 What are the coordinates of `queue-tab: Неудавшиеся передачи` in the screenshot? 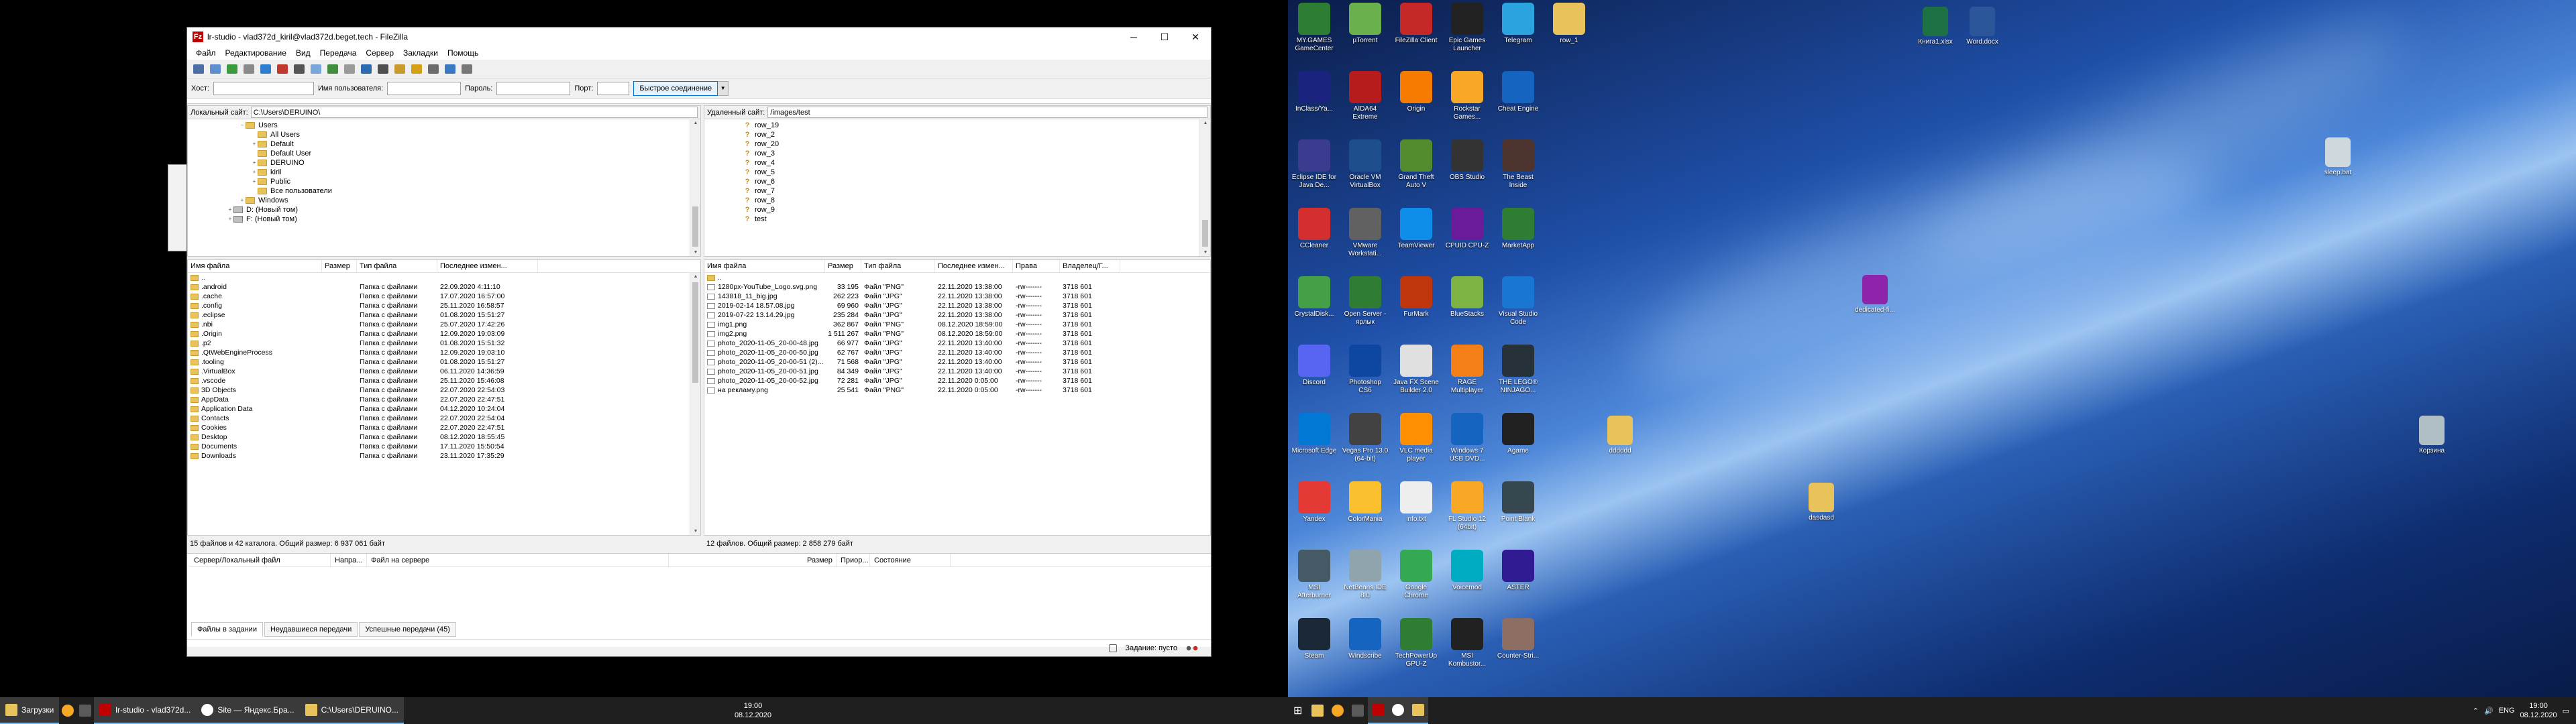 It's located at (311, 629).